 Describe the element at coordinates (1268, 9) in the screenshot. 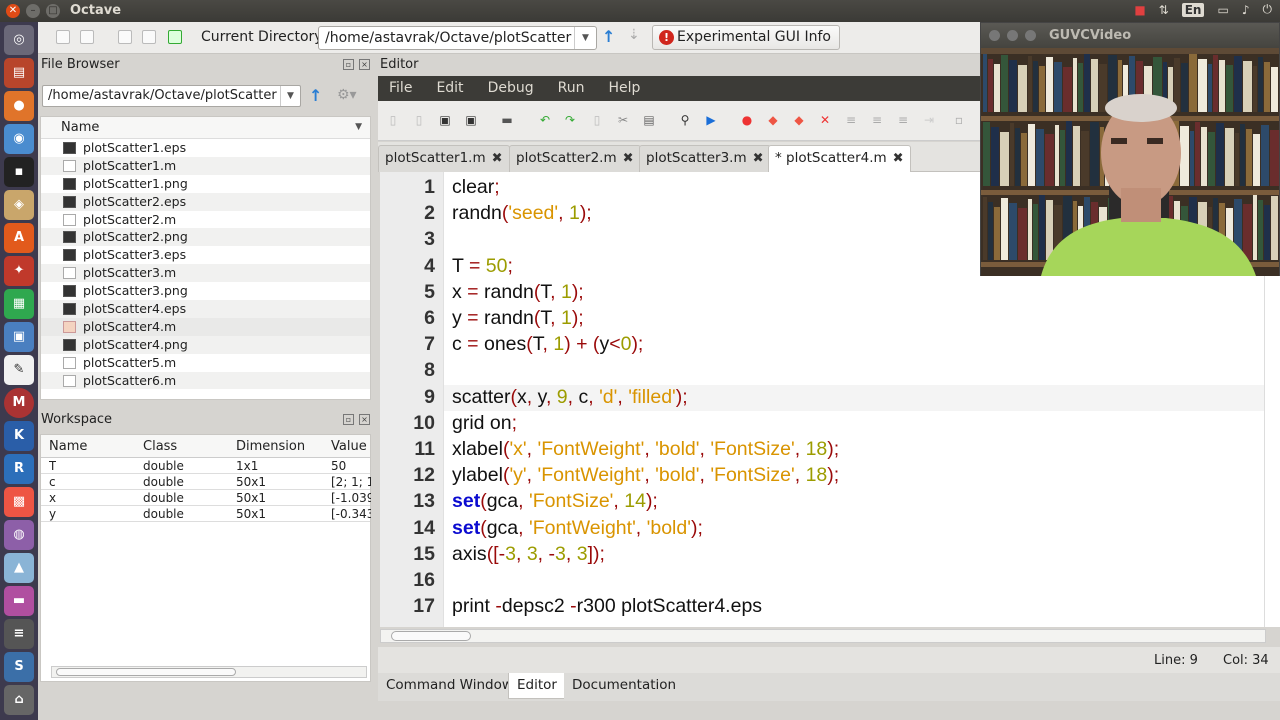

I see `power-icon: ⏻` at that location.